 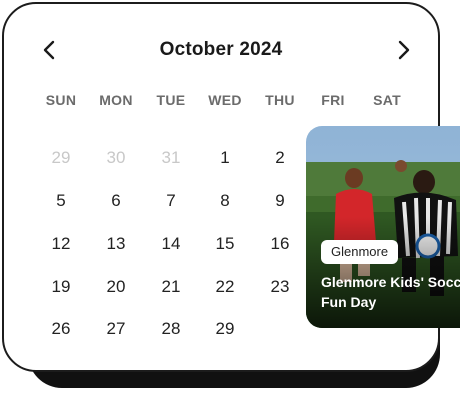 I want to click on weekday-thu: THU, so click(x=280, y=100).